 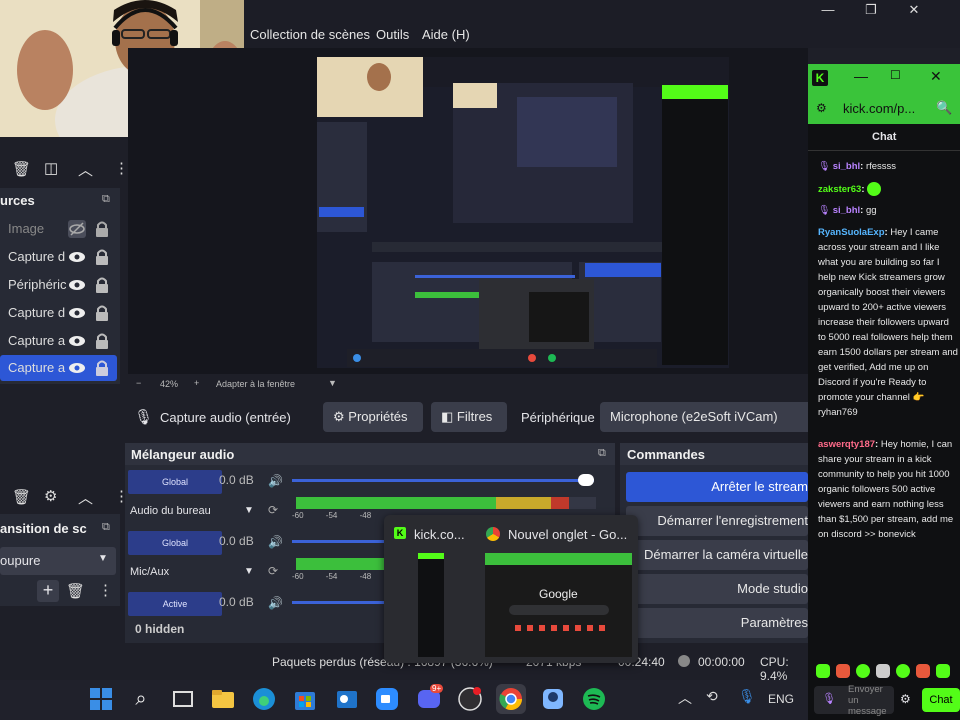 What do you see at coordinates (141, 699) in the screenshot?
I see `search-icon: ⌕` at bounding box center [141, 699].